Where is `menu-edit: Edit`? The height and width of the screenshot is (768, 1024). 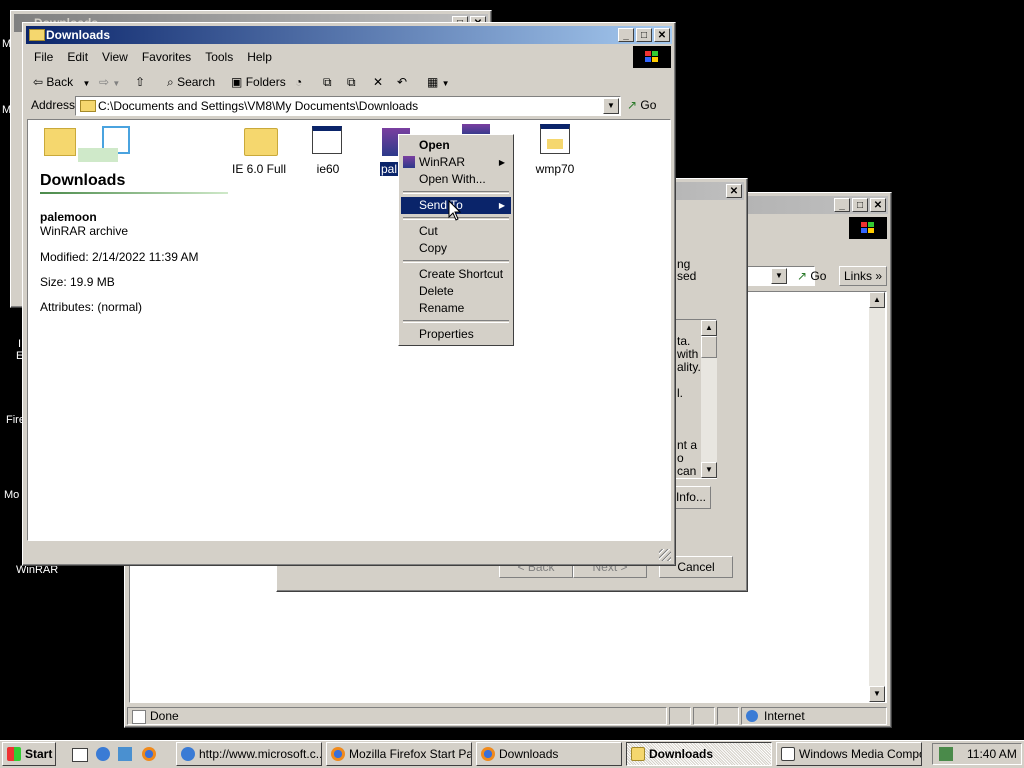 menu-edit: Edit is located at coordinates (77, 57).